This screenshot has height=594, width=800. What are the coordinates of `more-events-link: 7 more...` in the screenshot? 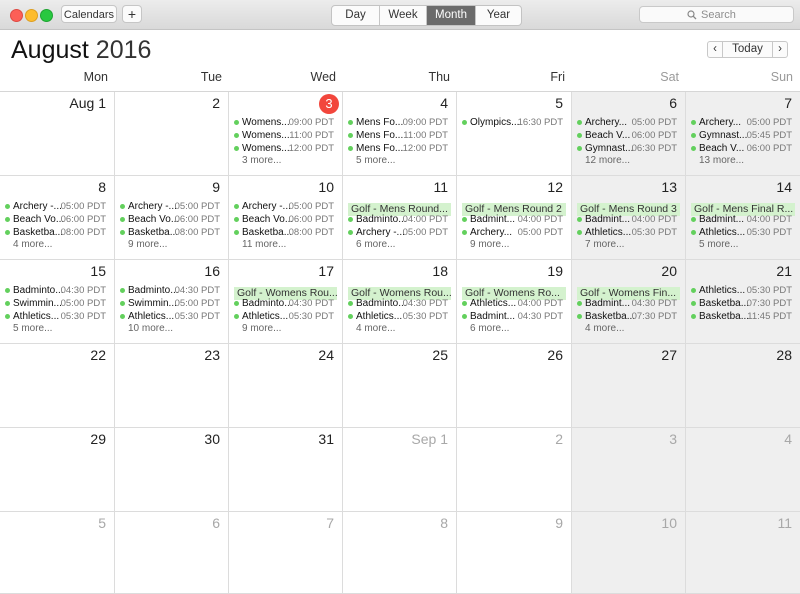 It's located at (604, 244).